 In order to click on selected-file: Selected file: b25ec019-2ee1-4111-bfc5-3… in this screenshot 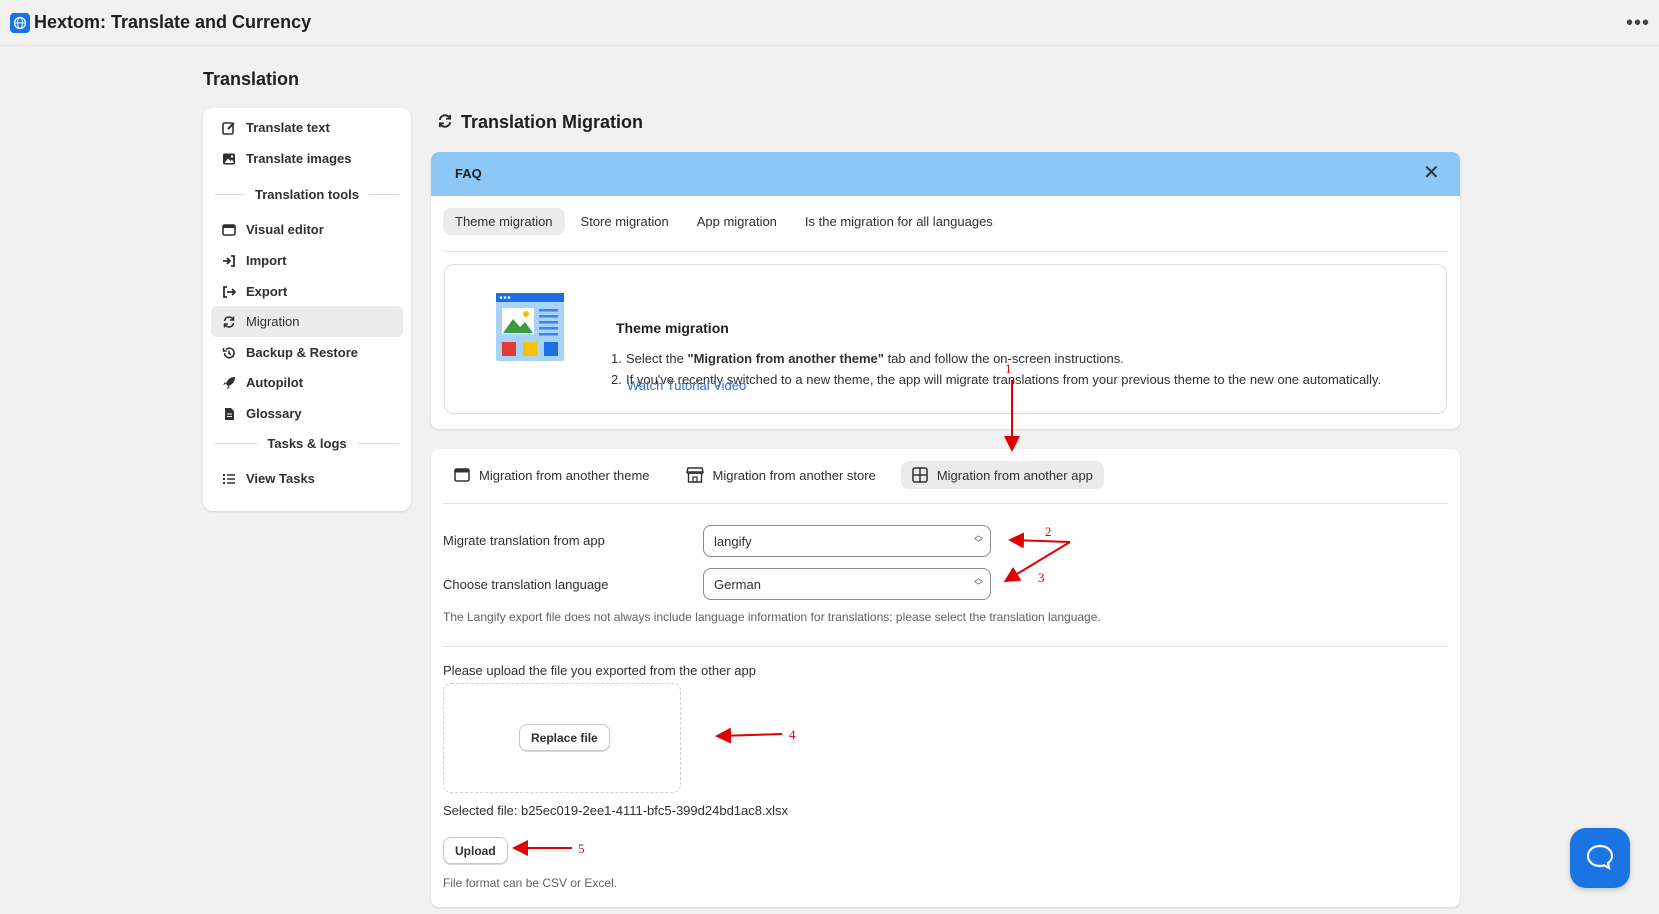, I will do `click(615, 810)`.